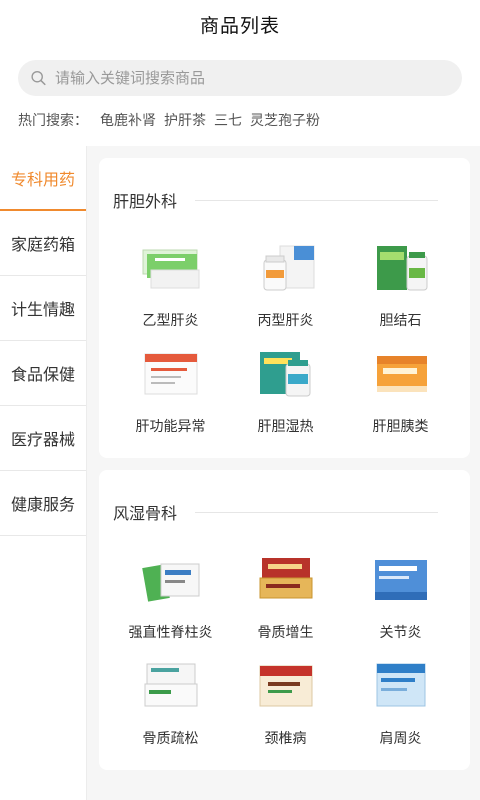 This screenshot has height=800, width=480. Describe the element at coordinates (128, 120) in the screenshot. I see `hot-search-item: 龟鹿补肾` at that location.